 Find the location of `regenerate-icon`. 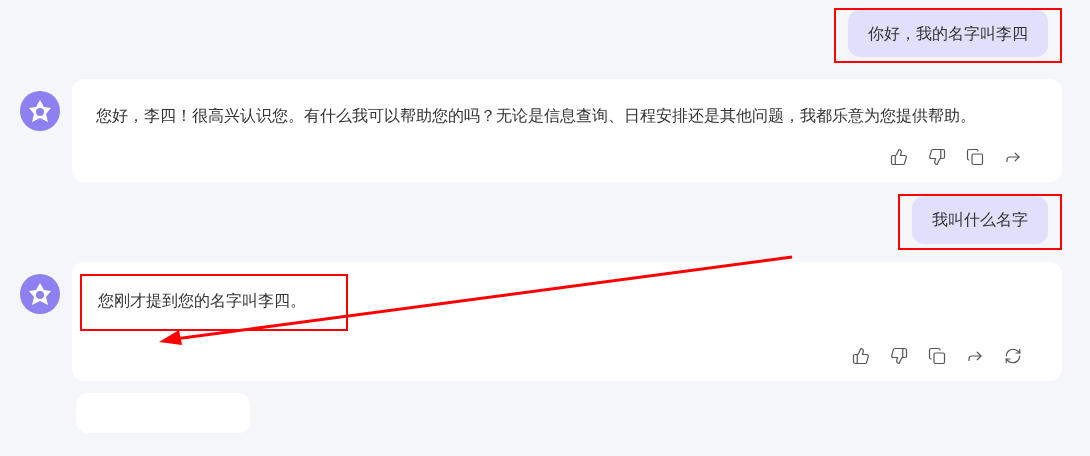

regenerate-icon is located at coordinates (1013, 355).